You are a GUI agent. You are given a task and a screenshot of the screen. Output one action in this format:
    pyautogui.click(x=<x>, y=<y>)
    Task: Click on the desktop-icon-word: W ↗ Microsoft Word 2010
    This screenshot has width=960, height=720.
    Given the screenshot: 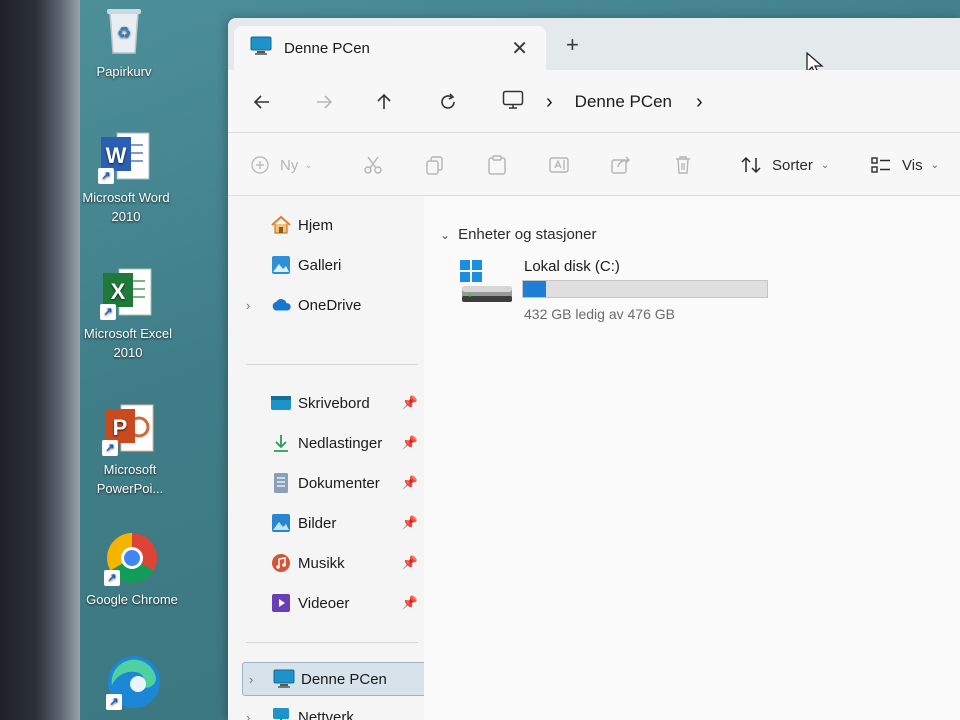 What is the action you would take?
    pyautogui.click(x=126, y=177)
    